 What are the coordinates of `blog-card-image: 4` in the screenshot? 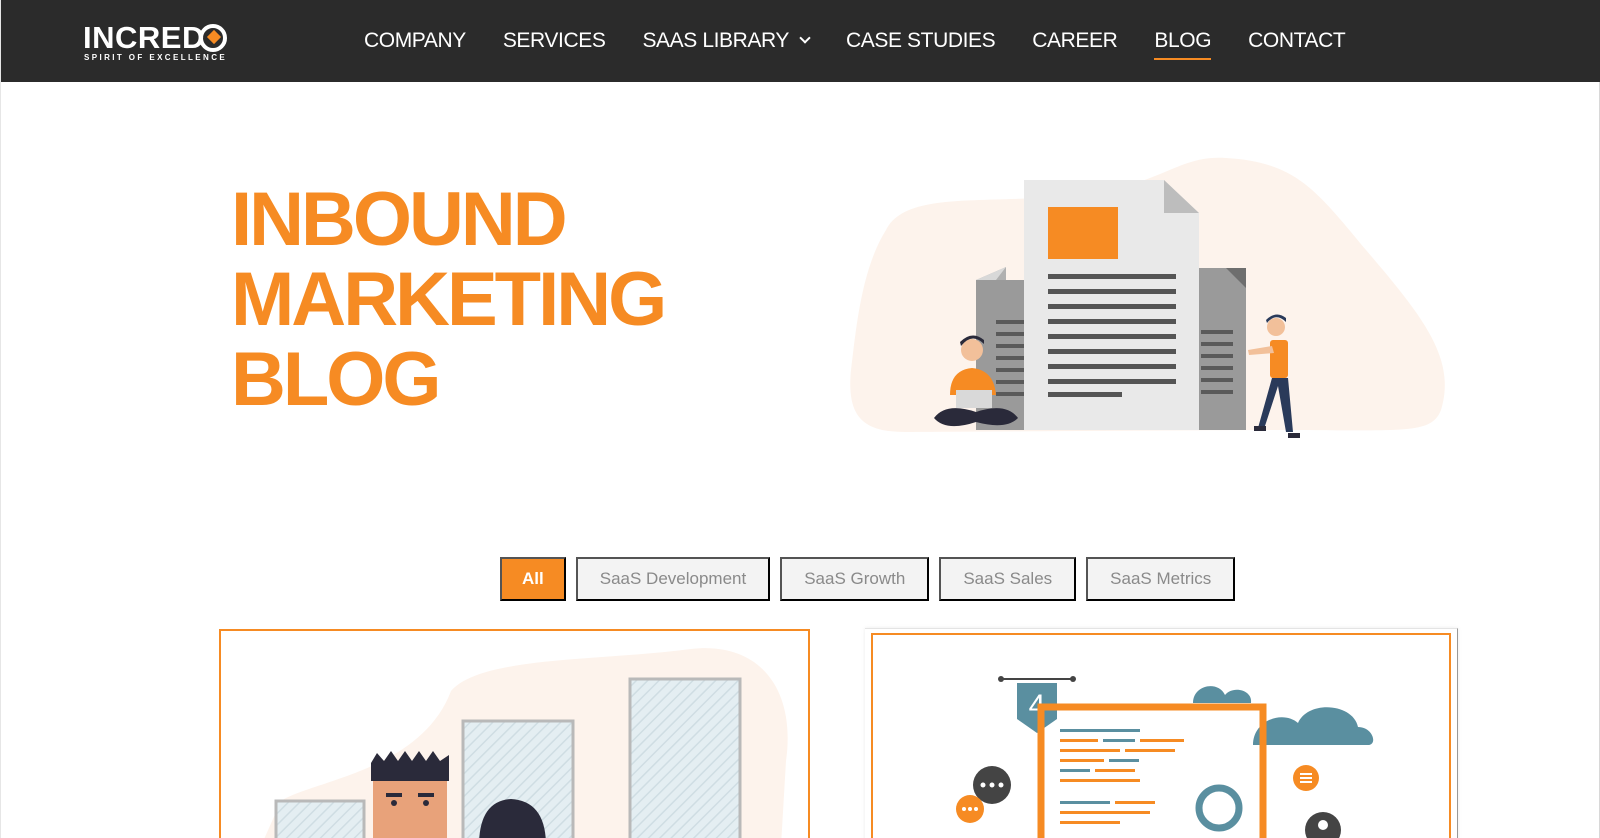 It's located at (1165, 757).